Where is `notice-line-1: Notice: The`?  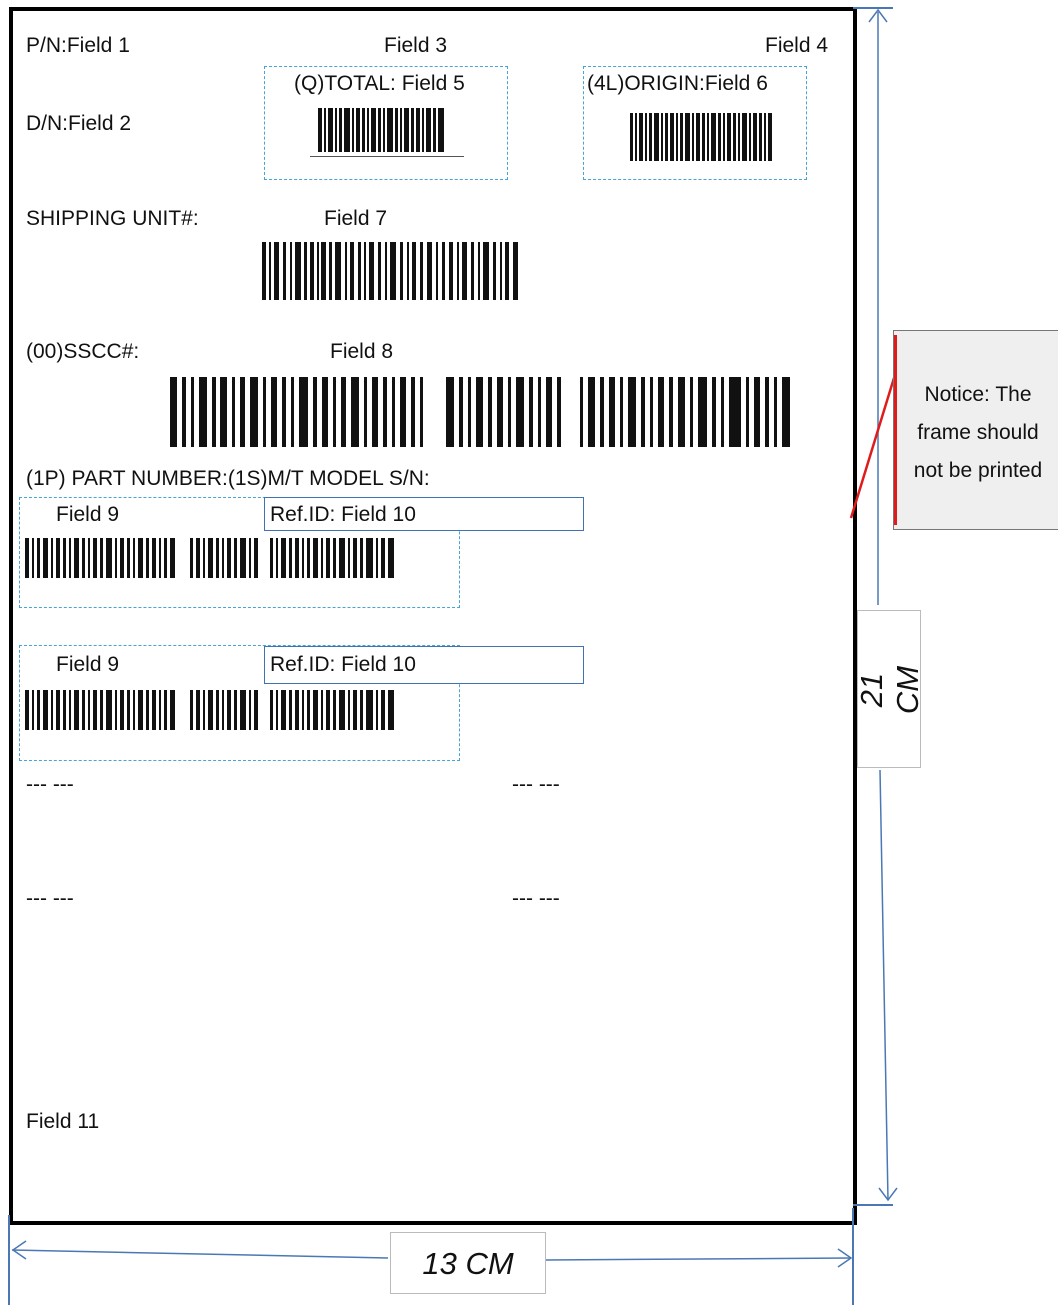
notice-line-1: Notice: The is located at coordinates (978, 394).